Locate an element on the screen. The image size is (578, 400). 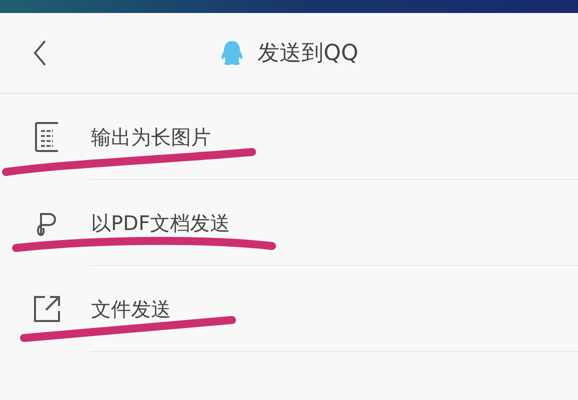
share-icon is located at coordinates (47, 309).